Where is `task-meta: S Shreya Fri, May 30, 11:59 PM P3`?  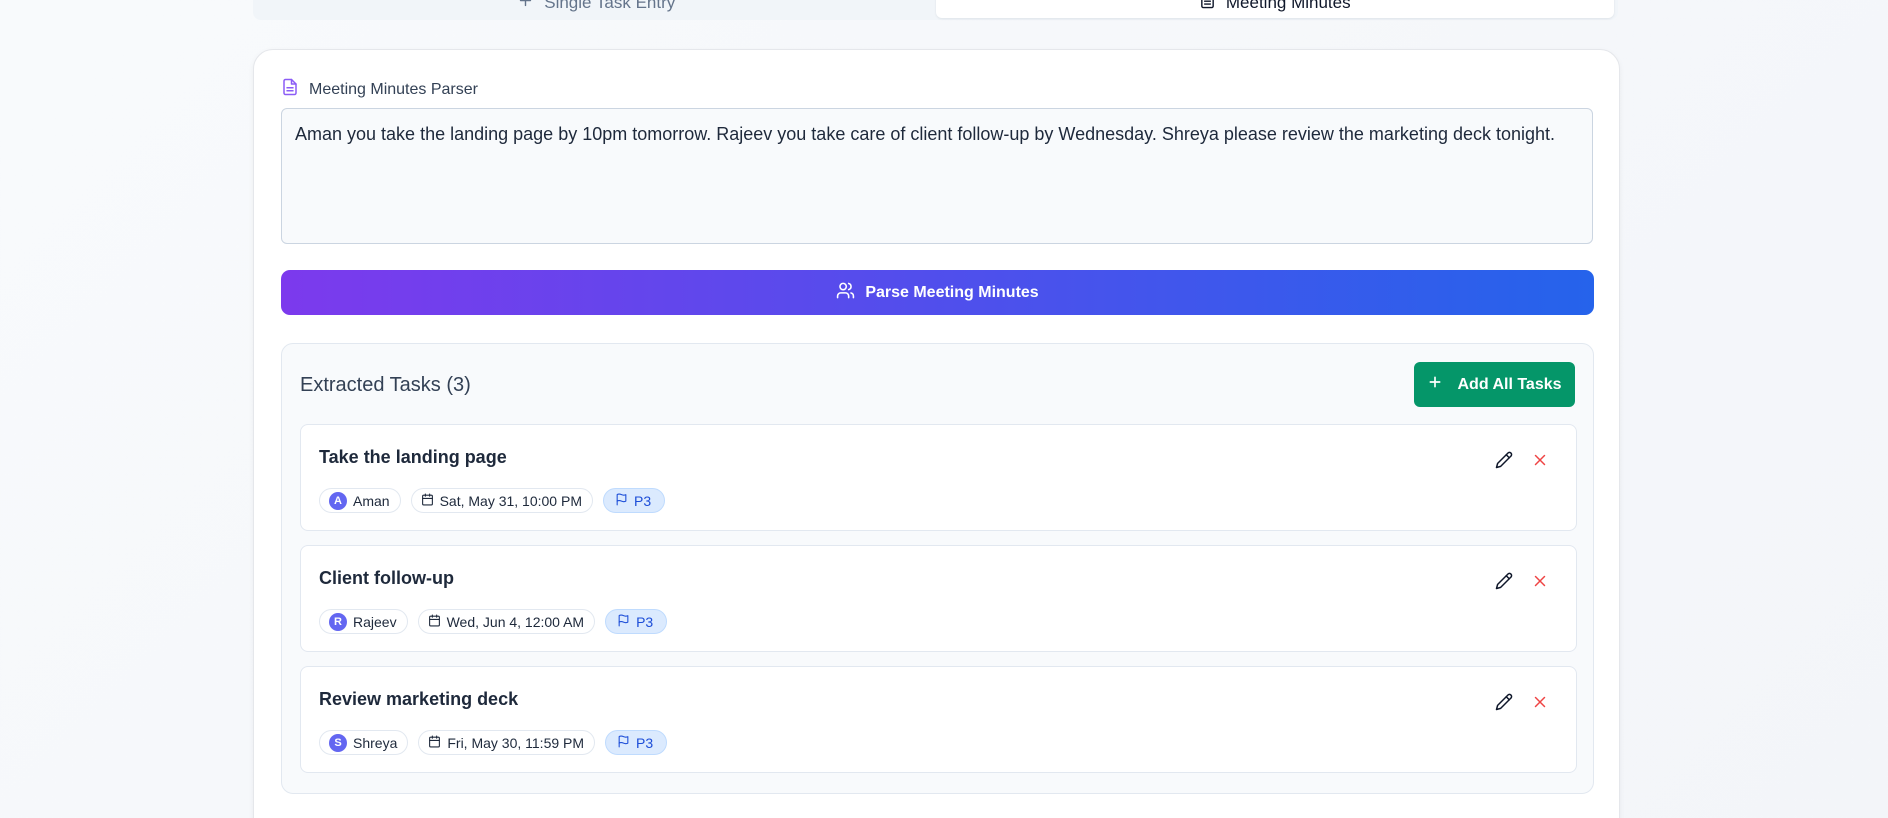 task-meta: S Shreya Fri, May 30, 11:59 PM P3 is located at coordinates (493, 742).